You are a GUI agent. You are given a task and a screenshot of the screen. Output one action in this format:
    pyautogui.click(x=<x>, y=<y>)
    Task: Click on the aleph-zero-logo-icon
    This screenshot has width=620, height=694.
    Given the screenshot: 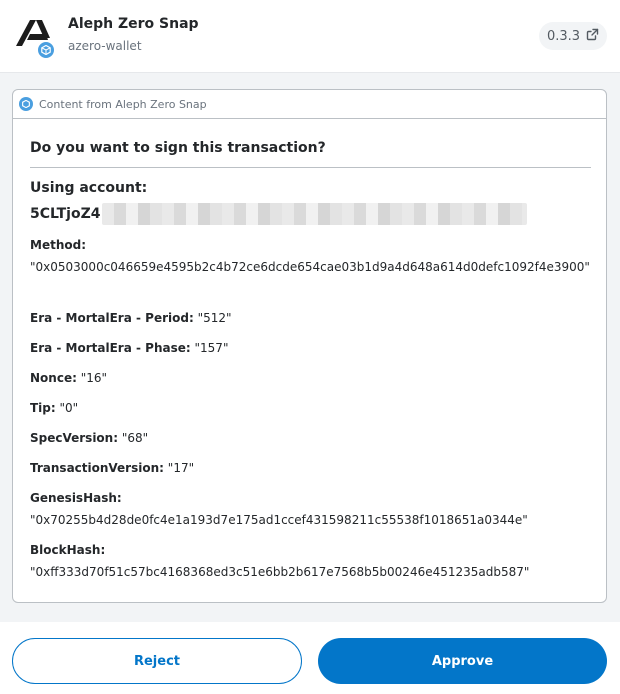 What is the action you would take?
    pyautogui.click(x=34, y=38)
    